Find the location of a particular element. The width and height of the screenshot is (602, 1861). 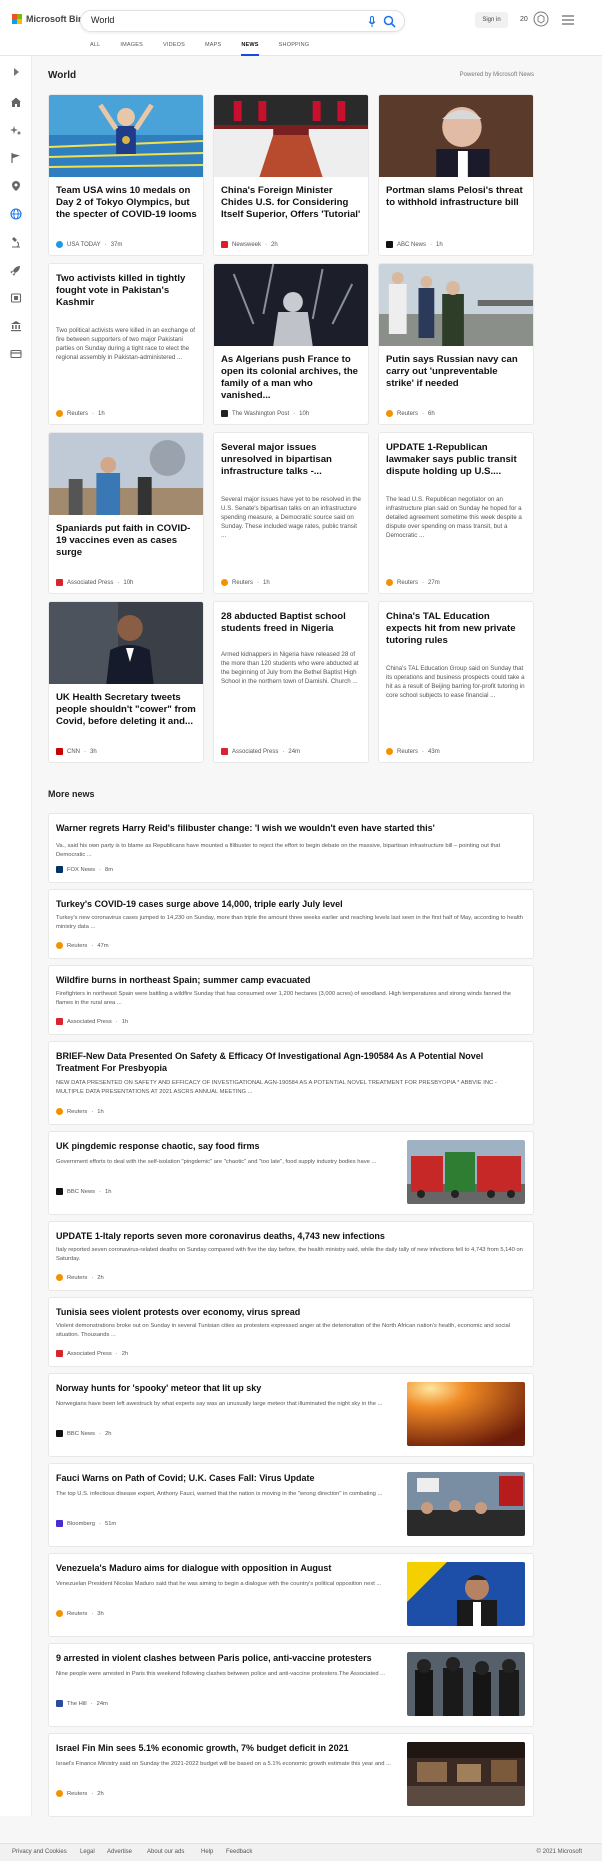

source-name: The Hill is located at coordinates (77, 1703).